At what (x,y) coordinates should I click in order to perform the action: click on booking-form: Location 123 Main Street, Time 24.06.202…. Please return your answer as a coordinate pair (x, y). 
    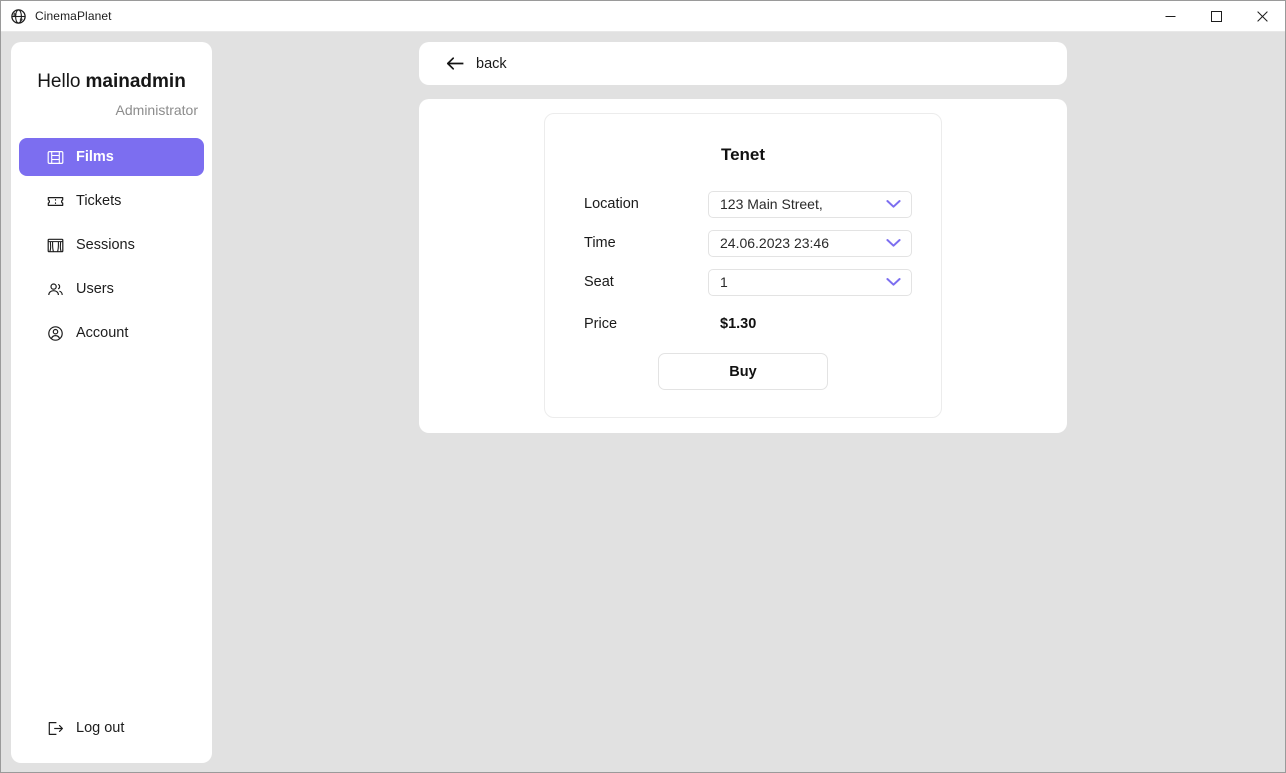
    Looking at the image, I should click on (743, 287).